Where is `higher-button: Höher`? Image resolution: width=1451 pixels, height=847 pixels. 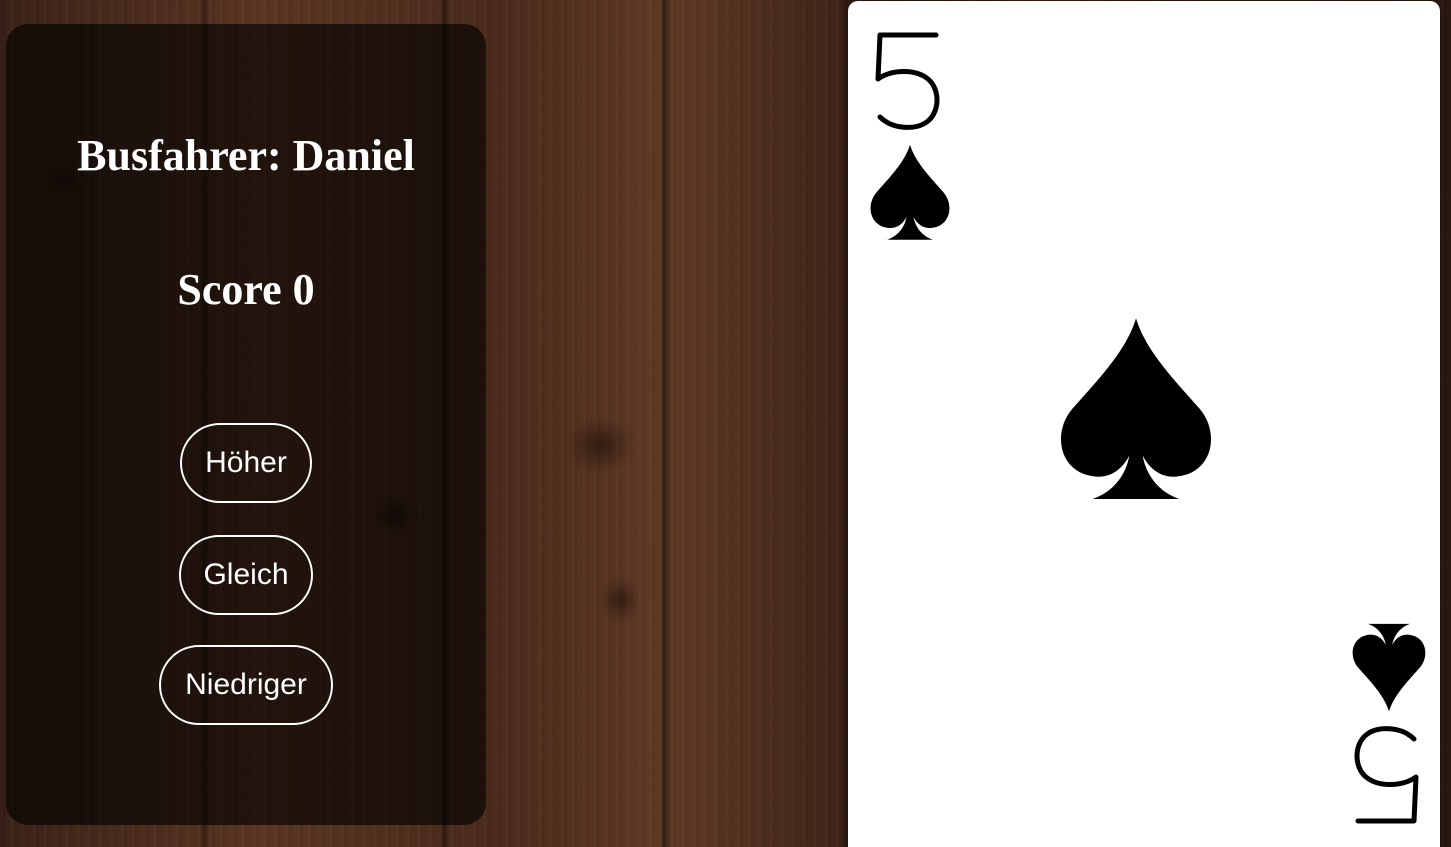 higher-button: Höher is located at coordinates (246, 463).